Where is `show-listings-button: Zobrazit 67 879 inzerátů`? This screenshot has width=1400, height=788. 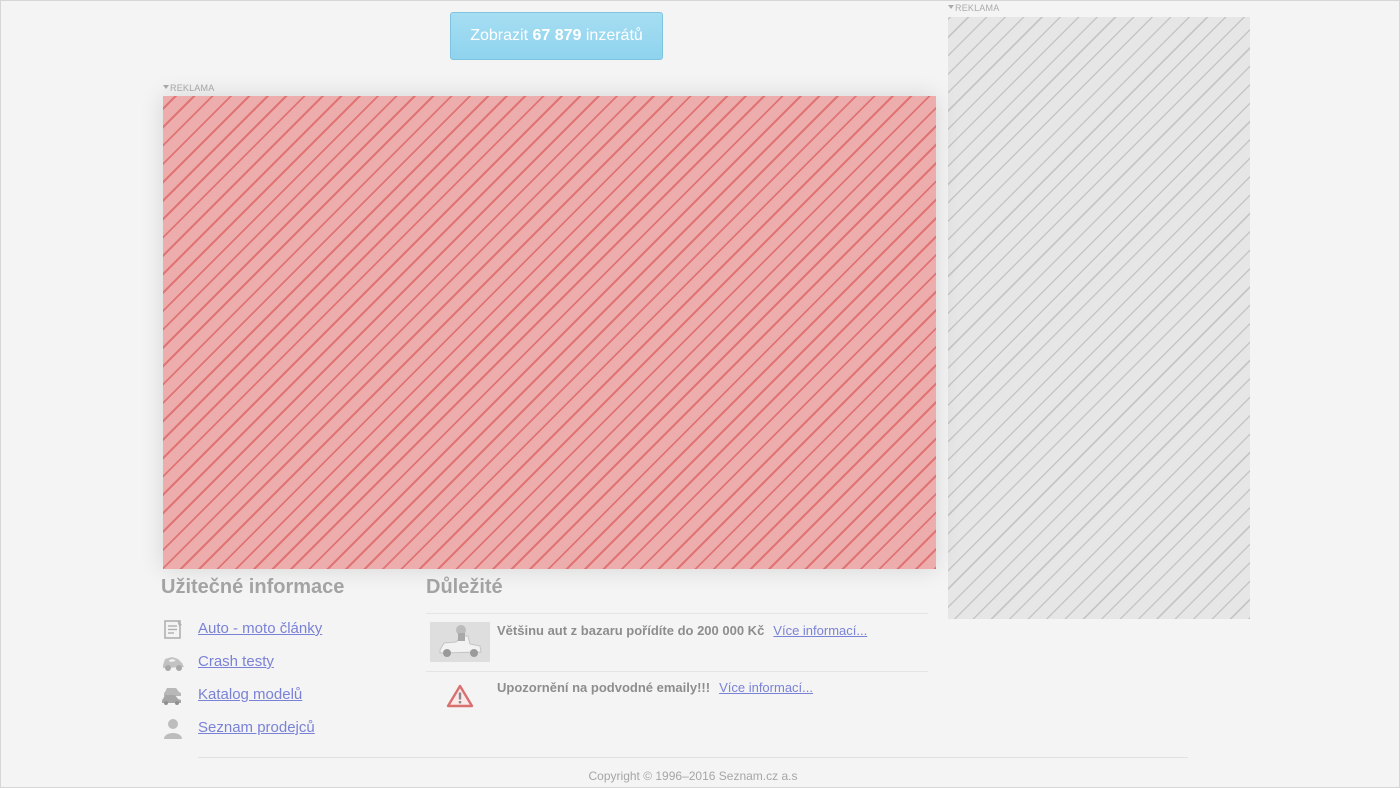
show-listings-button: Zobrazit 67 879 inzerátů is located at coordinates (556, 36).